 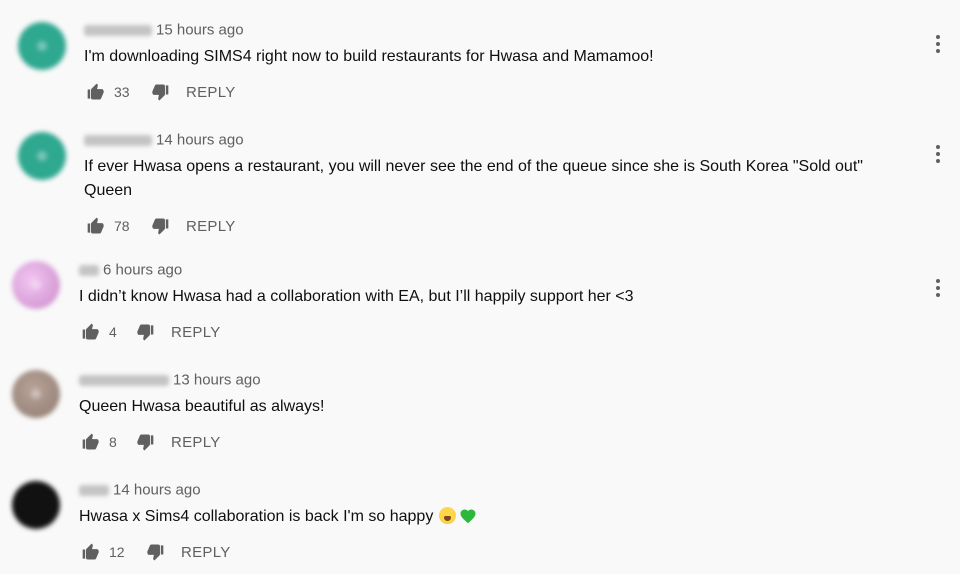 What do you see at coordinates (200, 30) in the screenshot?
I see `comment-time: 15 hours ago` at bounding box center [200, 30].